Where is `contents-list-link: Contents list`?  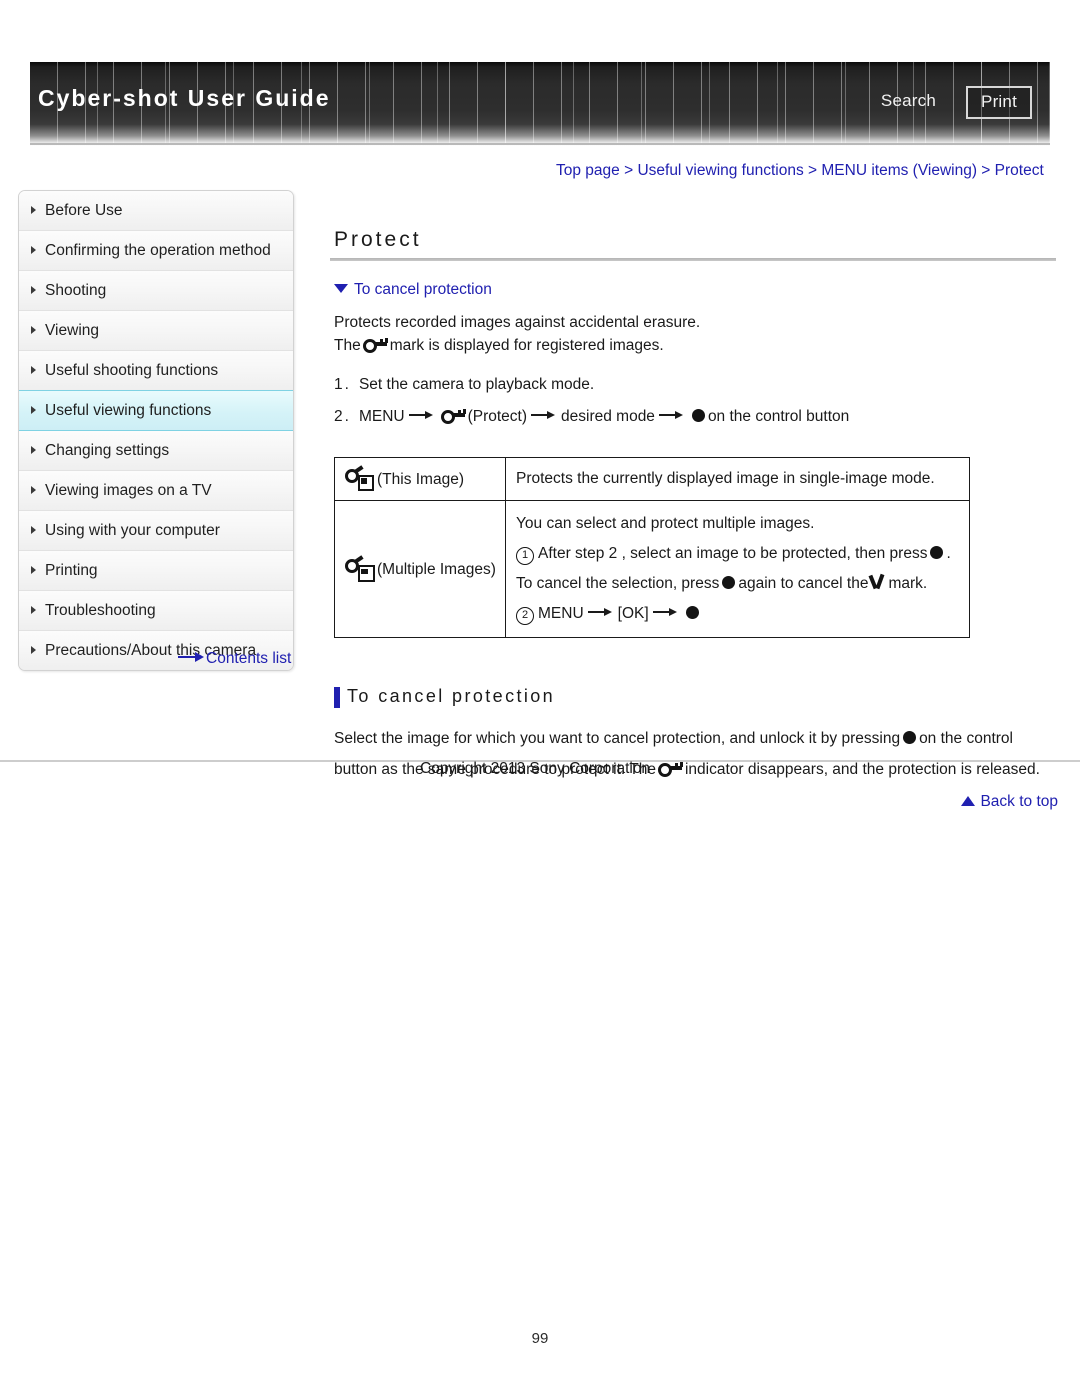
contents-list-link: Contents list is located at coordinates (234, 659).